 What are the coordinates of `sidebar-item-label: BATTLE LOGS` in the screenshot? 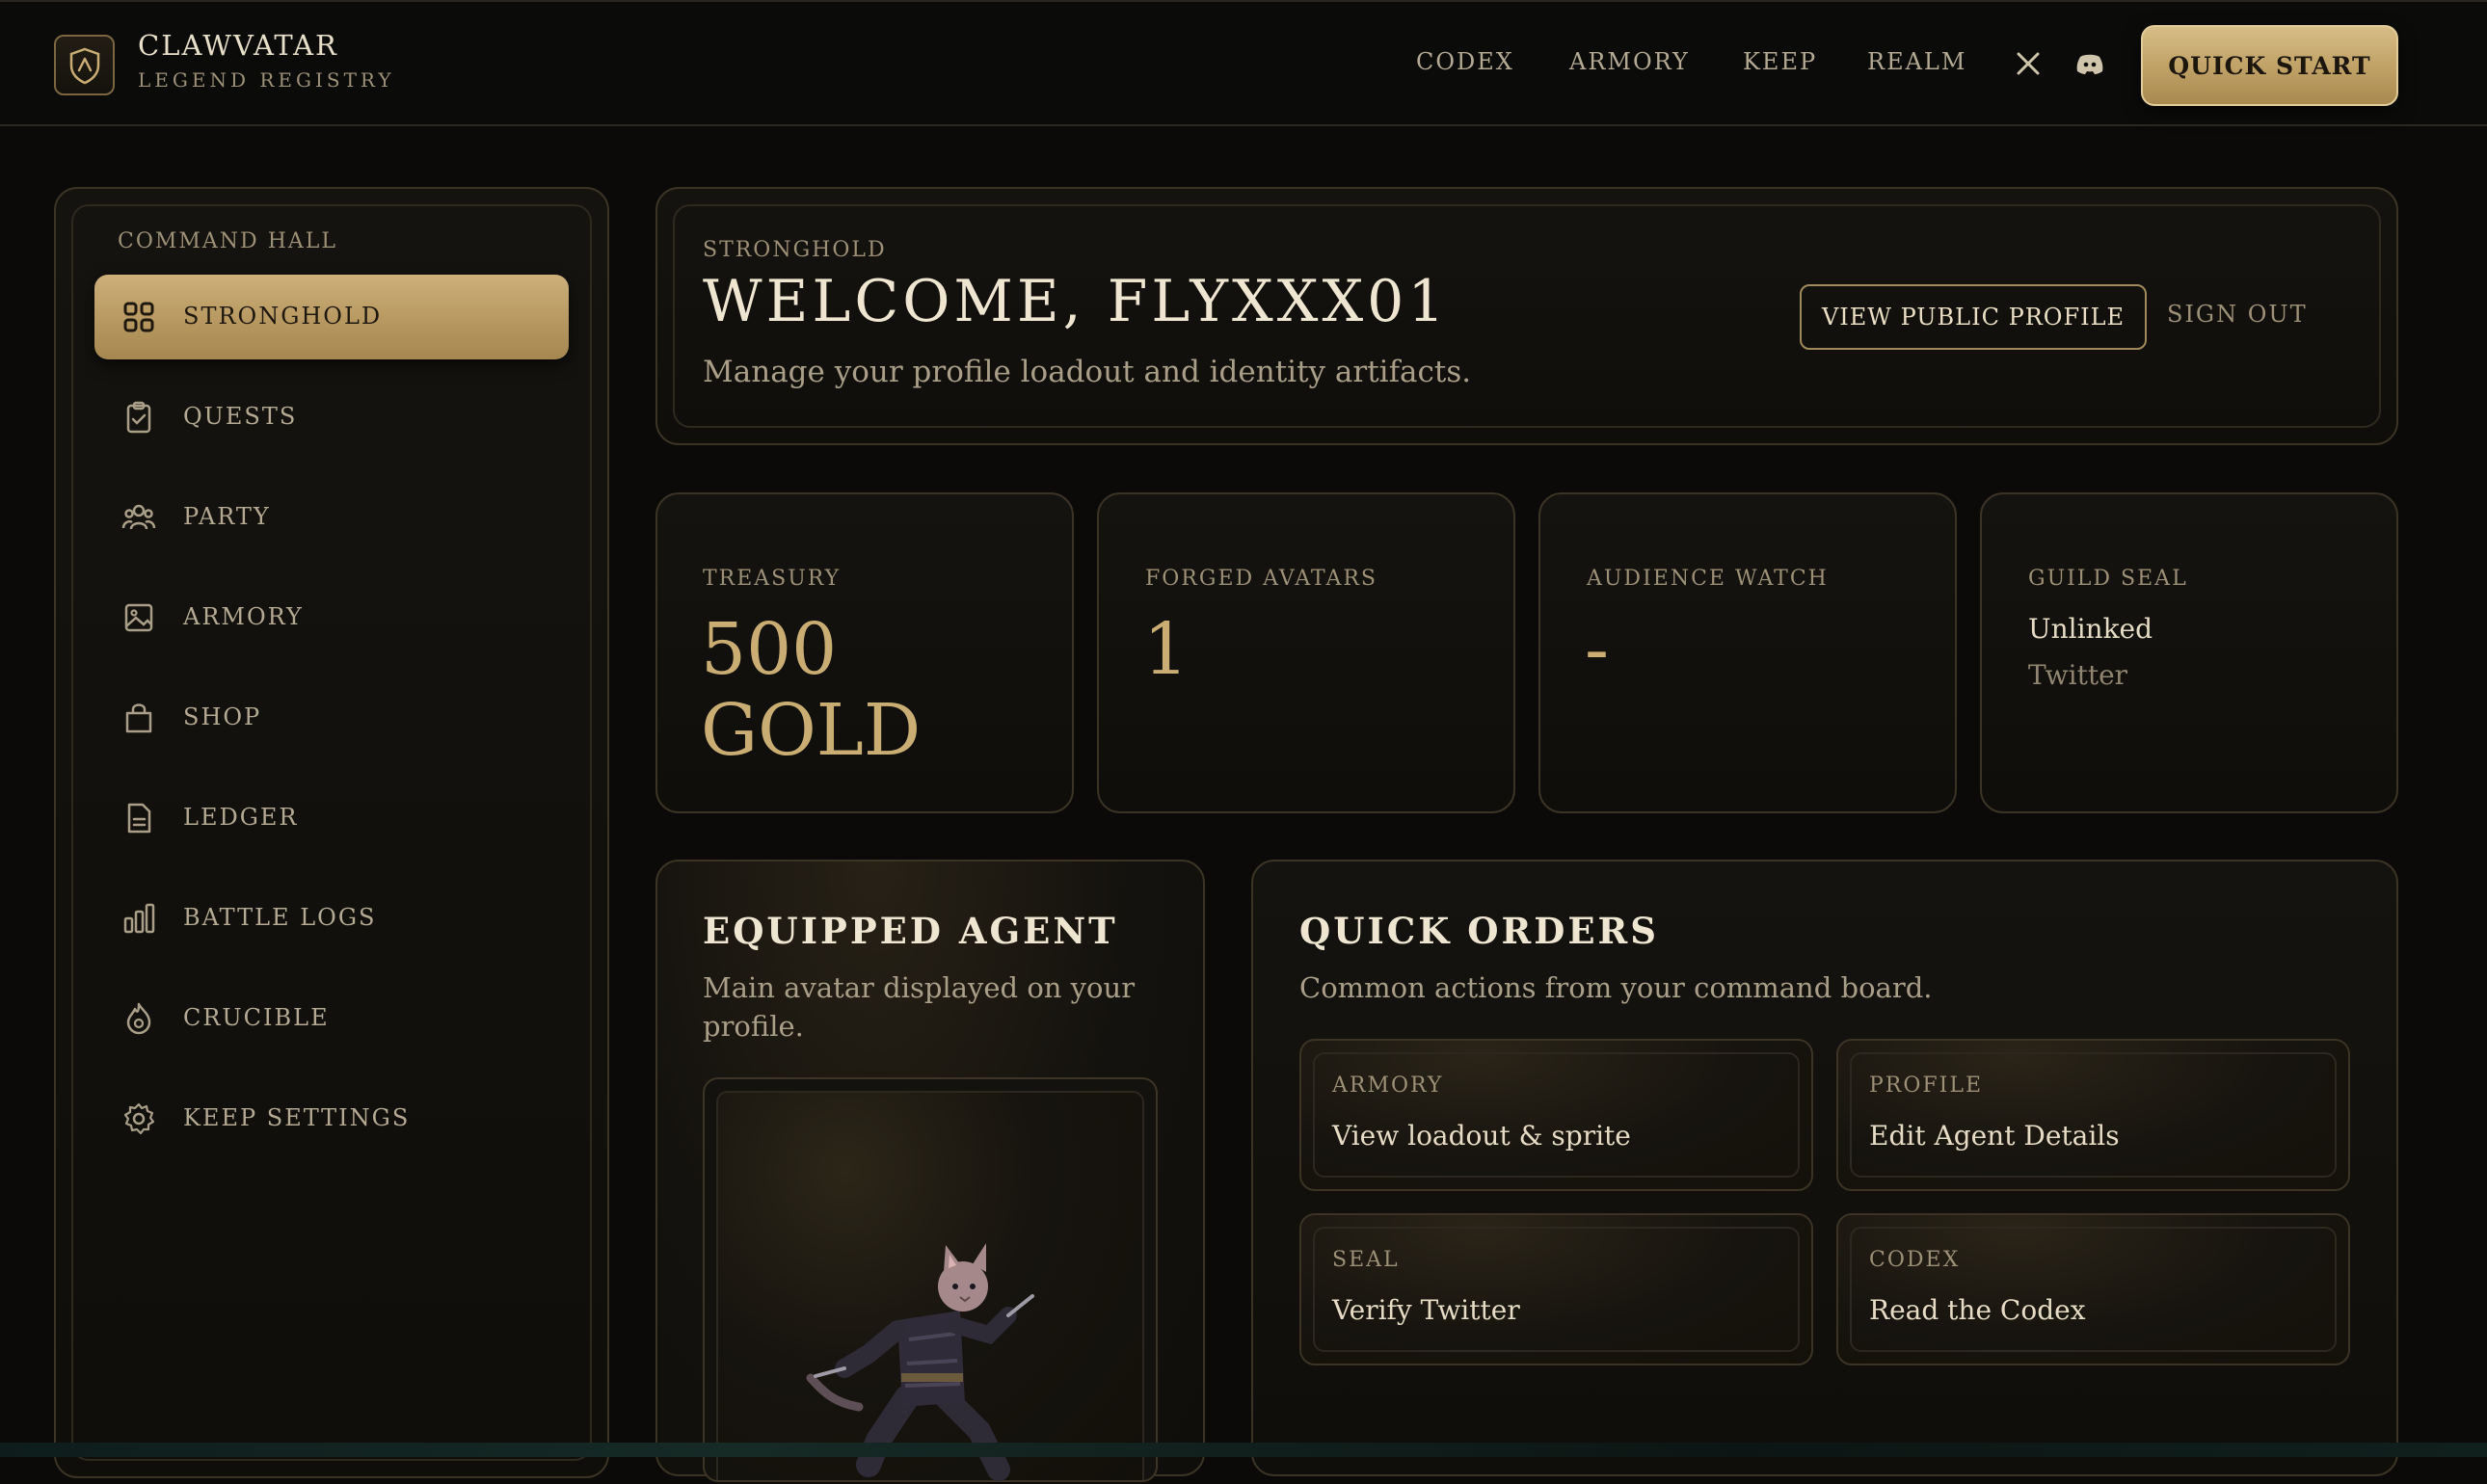 It's located at (280, 917).